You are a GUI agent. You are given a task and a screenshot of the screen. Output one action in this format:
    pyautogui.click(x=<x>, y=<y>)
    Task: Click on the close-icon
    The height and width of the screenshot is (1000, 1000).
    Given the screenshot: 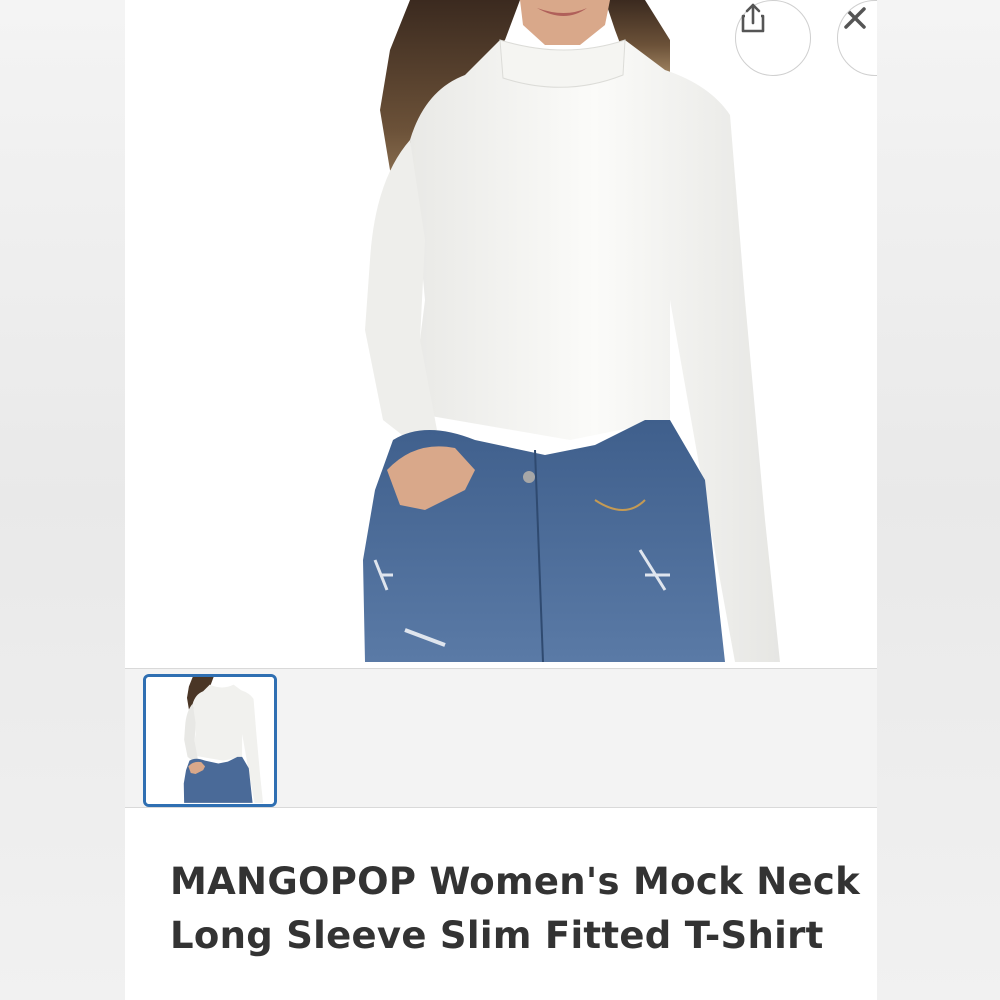 What is the action you would take?
    pyautogui.click(x=855, y=18)
    